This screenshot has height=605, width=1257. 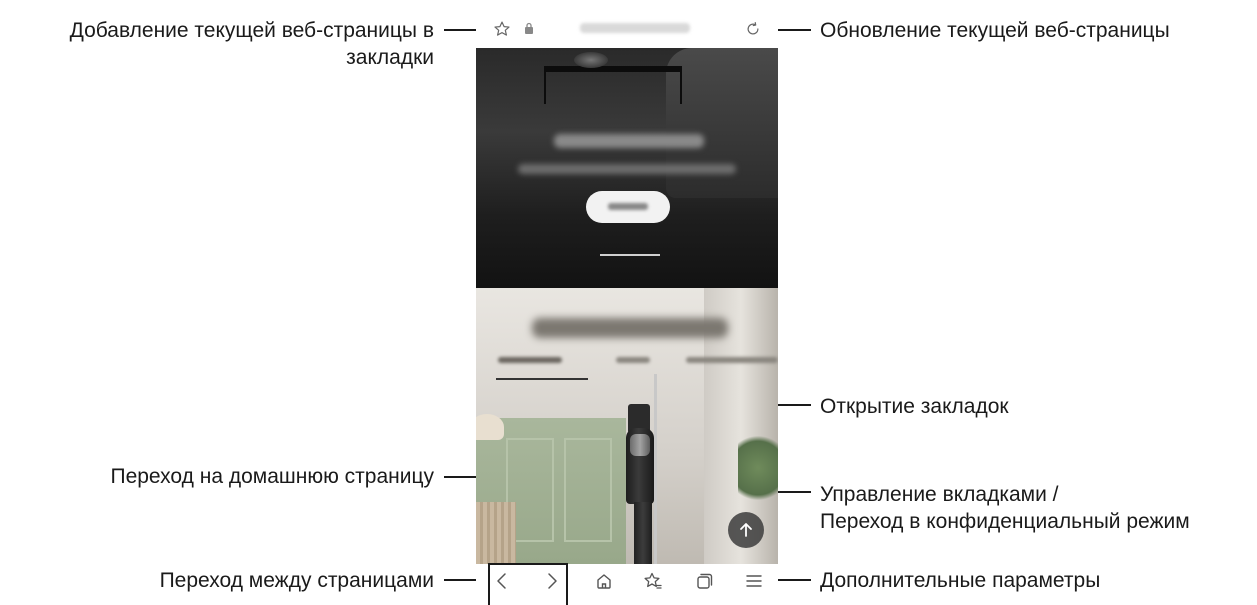 What do you see at coordinates (272, 476) in the screenshot?
I see `callout-home: Переход на домашнюю страницу` at bounding box center [272, 476].